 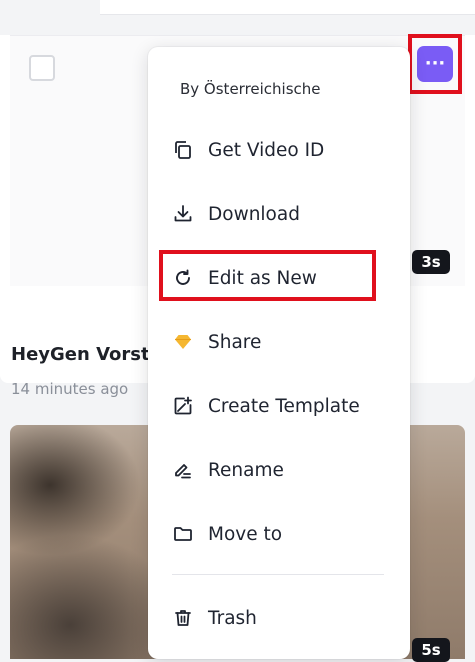 What do you see at coordinates (278, 574) in the screenshot?
I see `menu-divider` at bounding box center [278, 574].